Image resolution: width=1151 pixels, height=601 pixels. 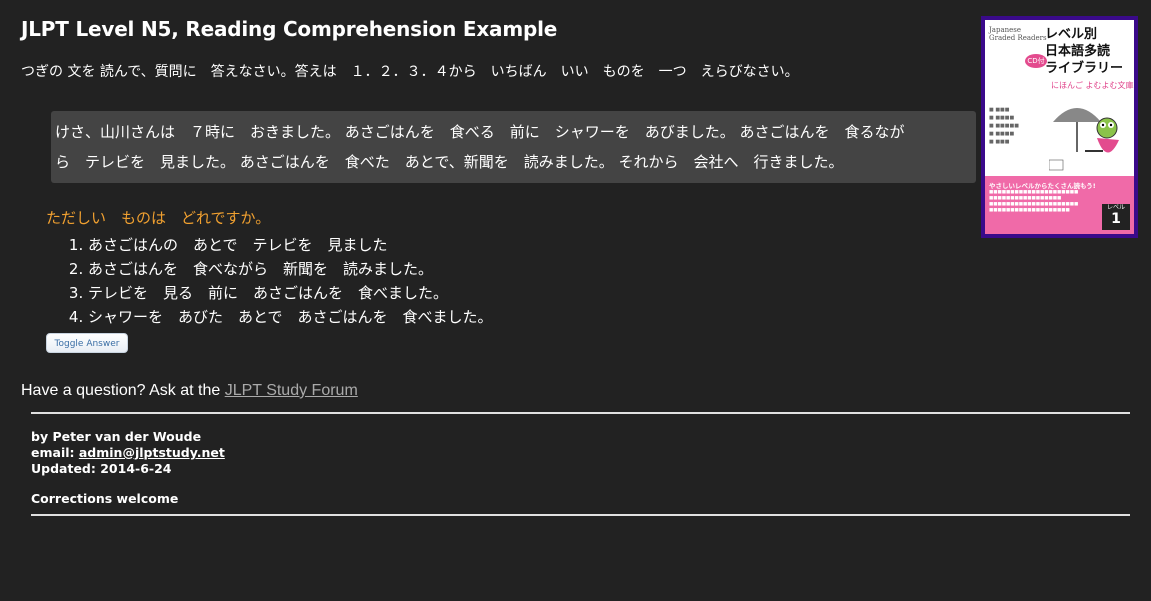 I want to click on book-title: レベル別 日本語多読 ライブラリー, so click(x=1084, y=51).